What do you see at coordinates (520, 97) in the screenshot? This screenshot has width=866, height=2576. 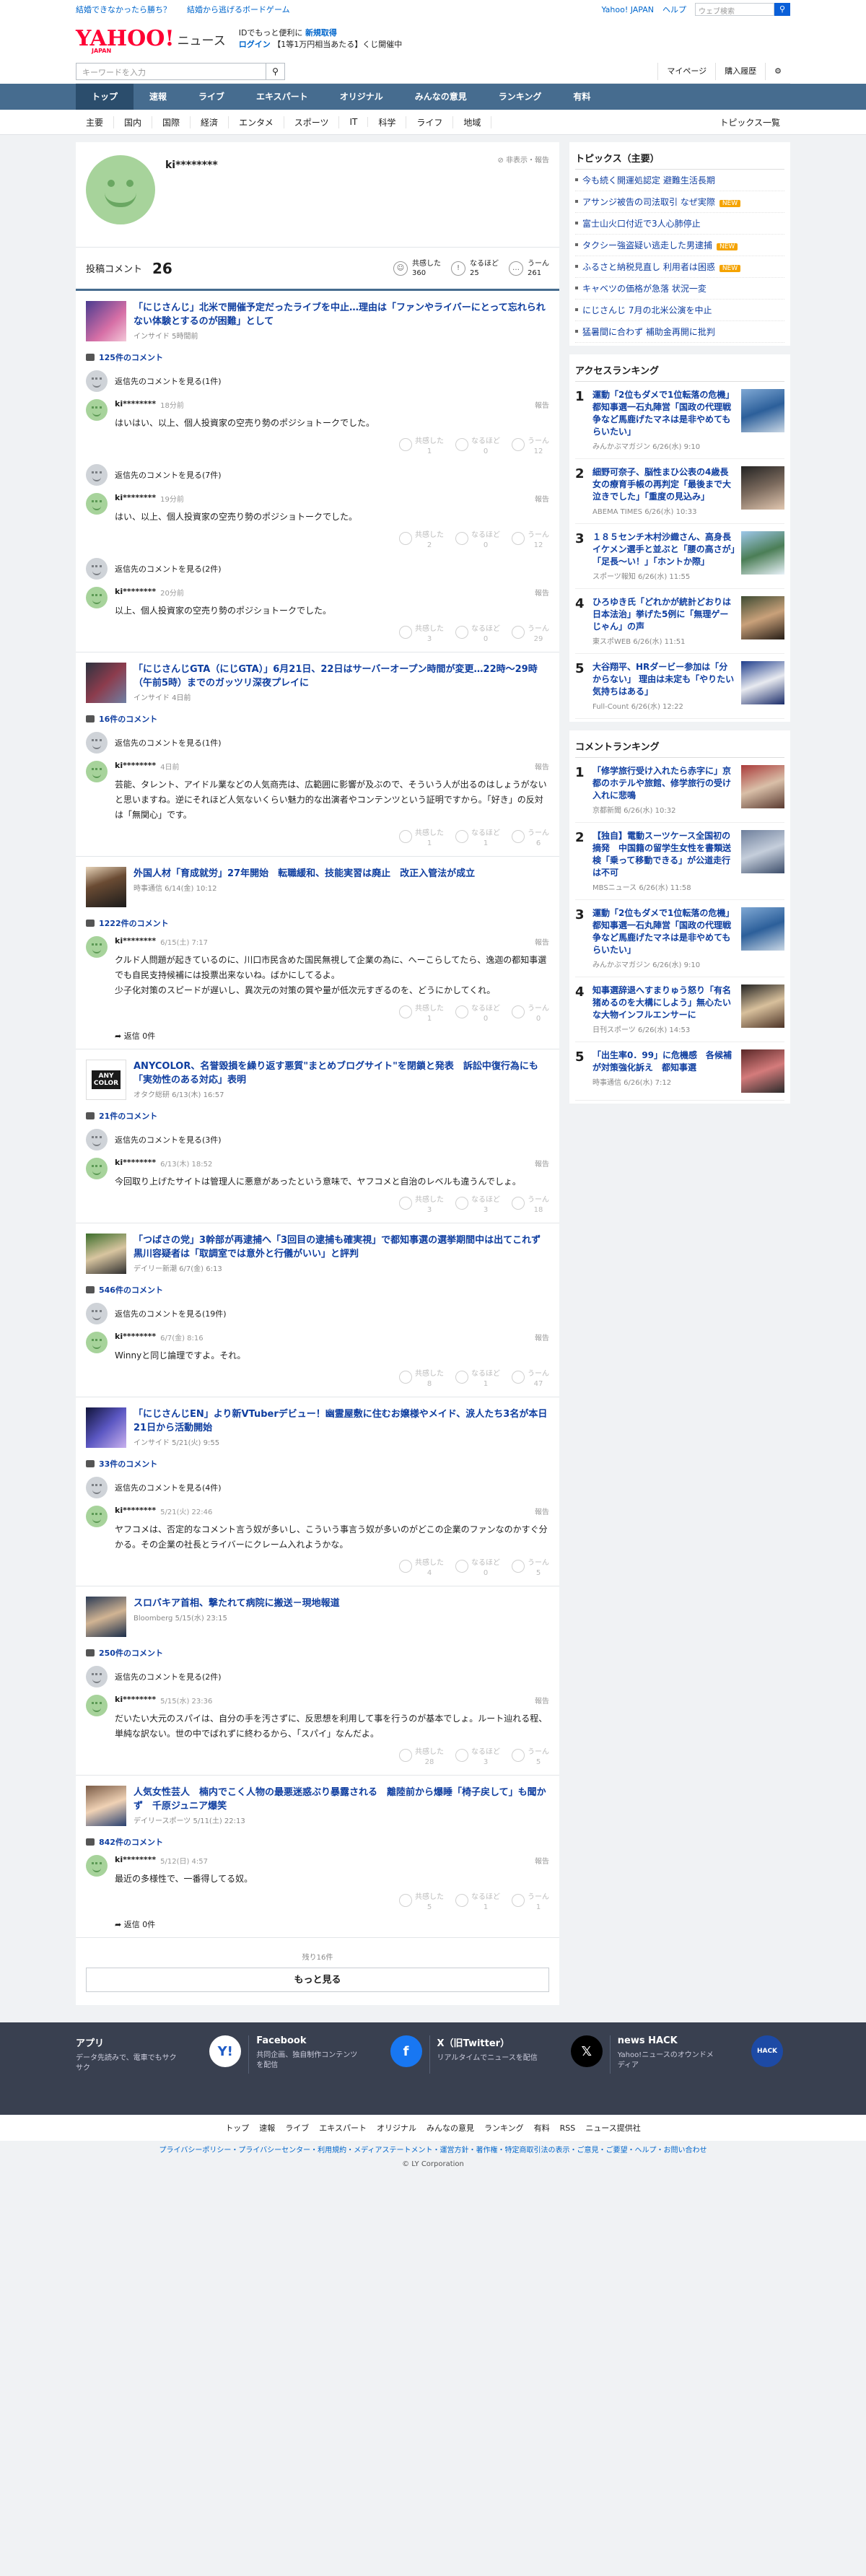 I see `nav-tab: ランキング` at bounding box center [520, 97].